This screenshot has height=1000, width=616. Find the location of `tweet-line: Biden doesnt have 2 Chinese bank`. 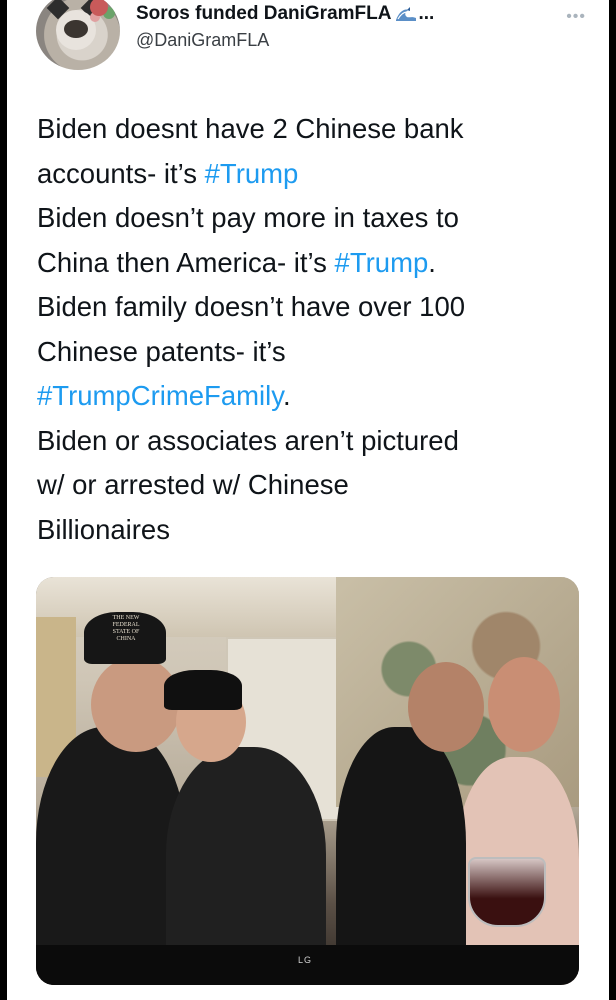

tweet-line: Biden doesnt have 2 Chinese bank is located at coordinates (317, 129).